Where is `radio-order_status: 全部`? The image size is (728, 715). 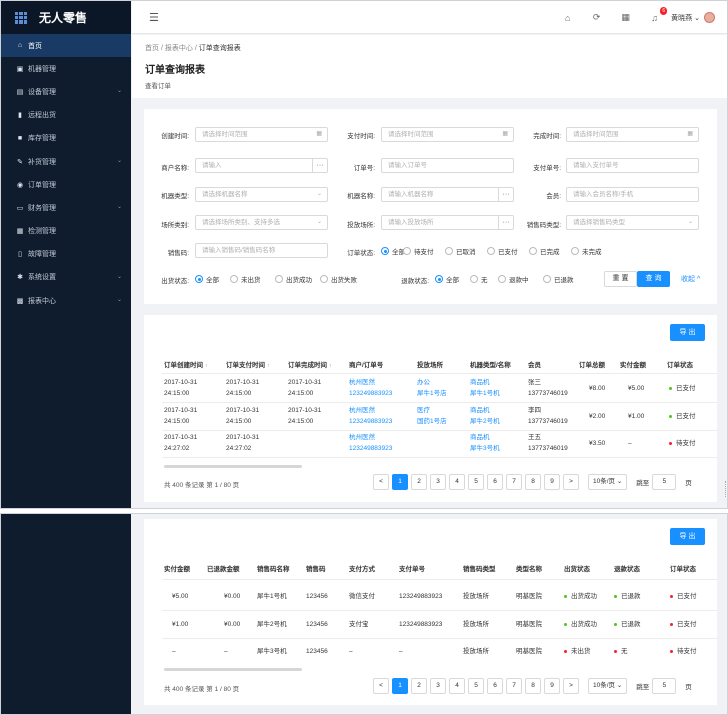
radio-order_status: 全部 is located at coordinates (393, 251).